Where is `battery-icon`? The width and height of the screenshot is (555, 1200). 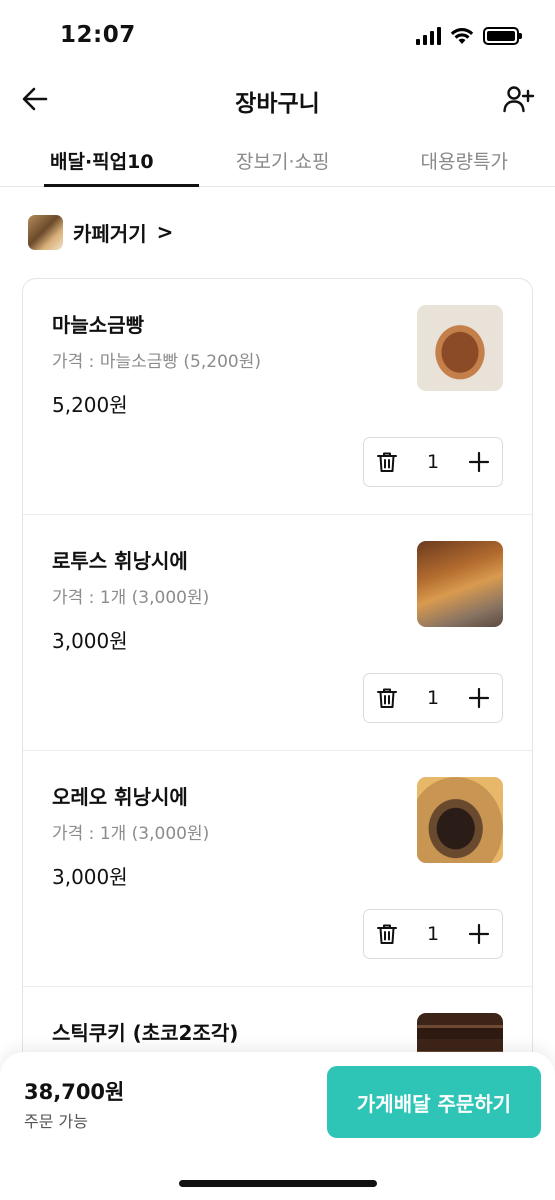 battery-icon is located at coordinates (502, 36).